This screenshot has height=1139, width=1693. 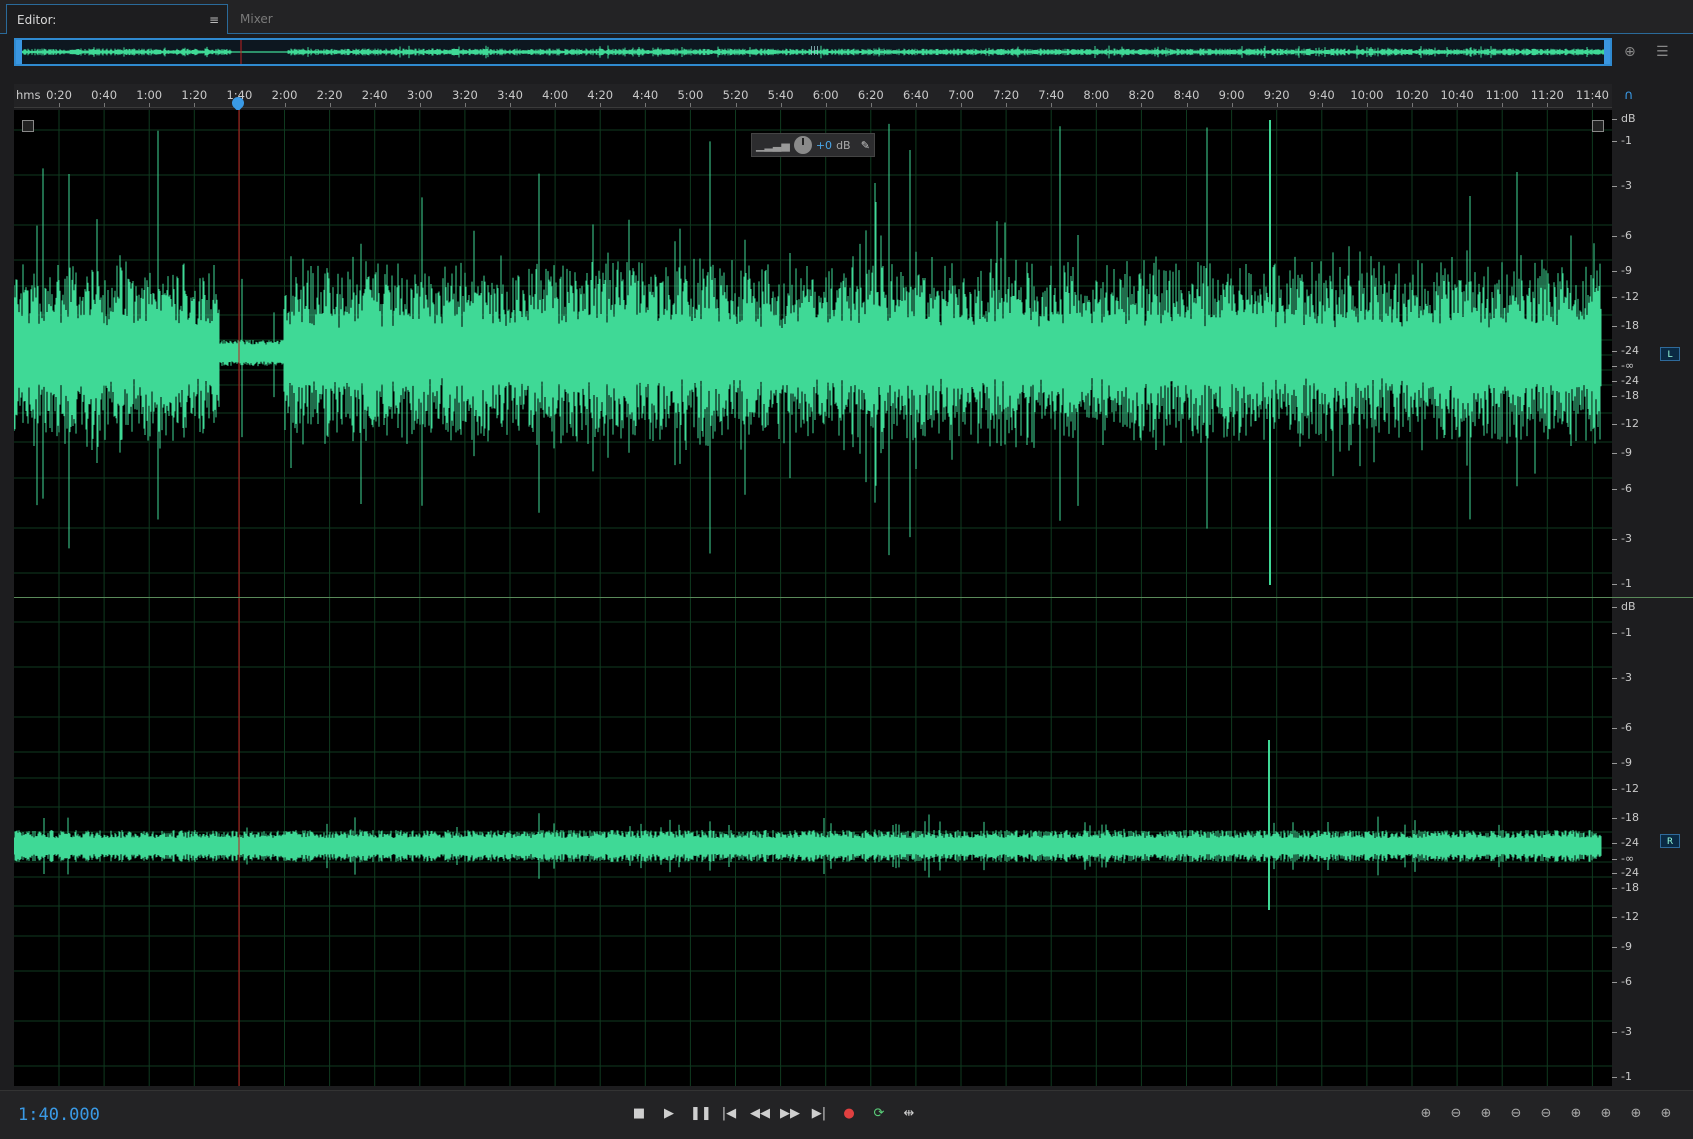 What do you see at coordinates (915, 95) in the screenshot?
I see `ruler-tick-label: 6:40` at bounding box center [915, 95].